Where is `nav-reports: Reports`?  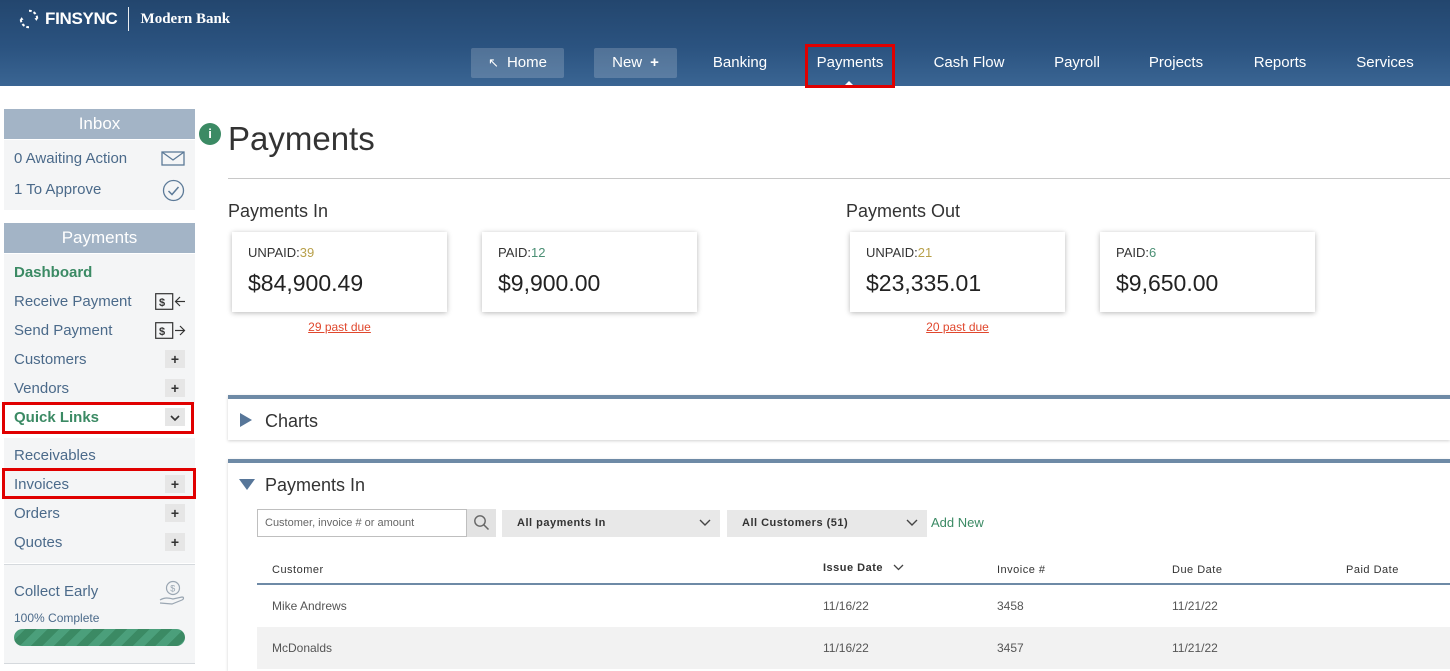 nav-reports: Reports is located at coordinates (1280, 63).